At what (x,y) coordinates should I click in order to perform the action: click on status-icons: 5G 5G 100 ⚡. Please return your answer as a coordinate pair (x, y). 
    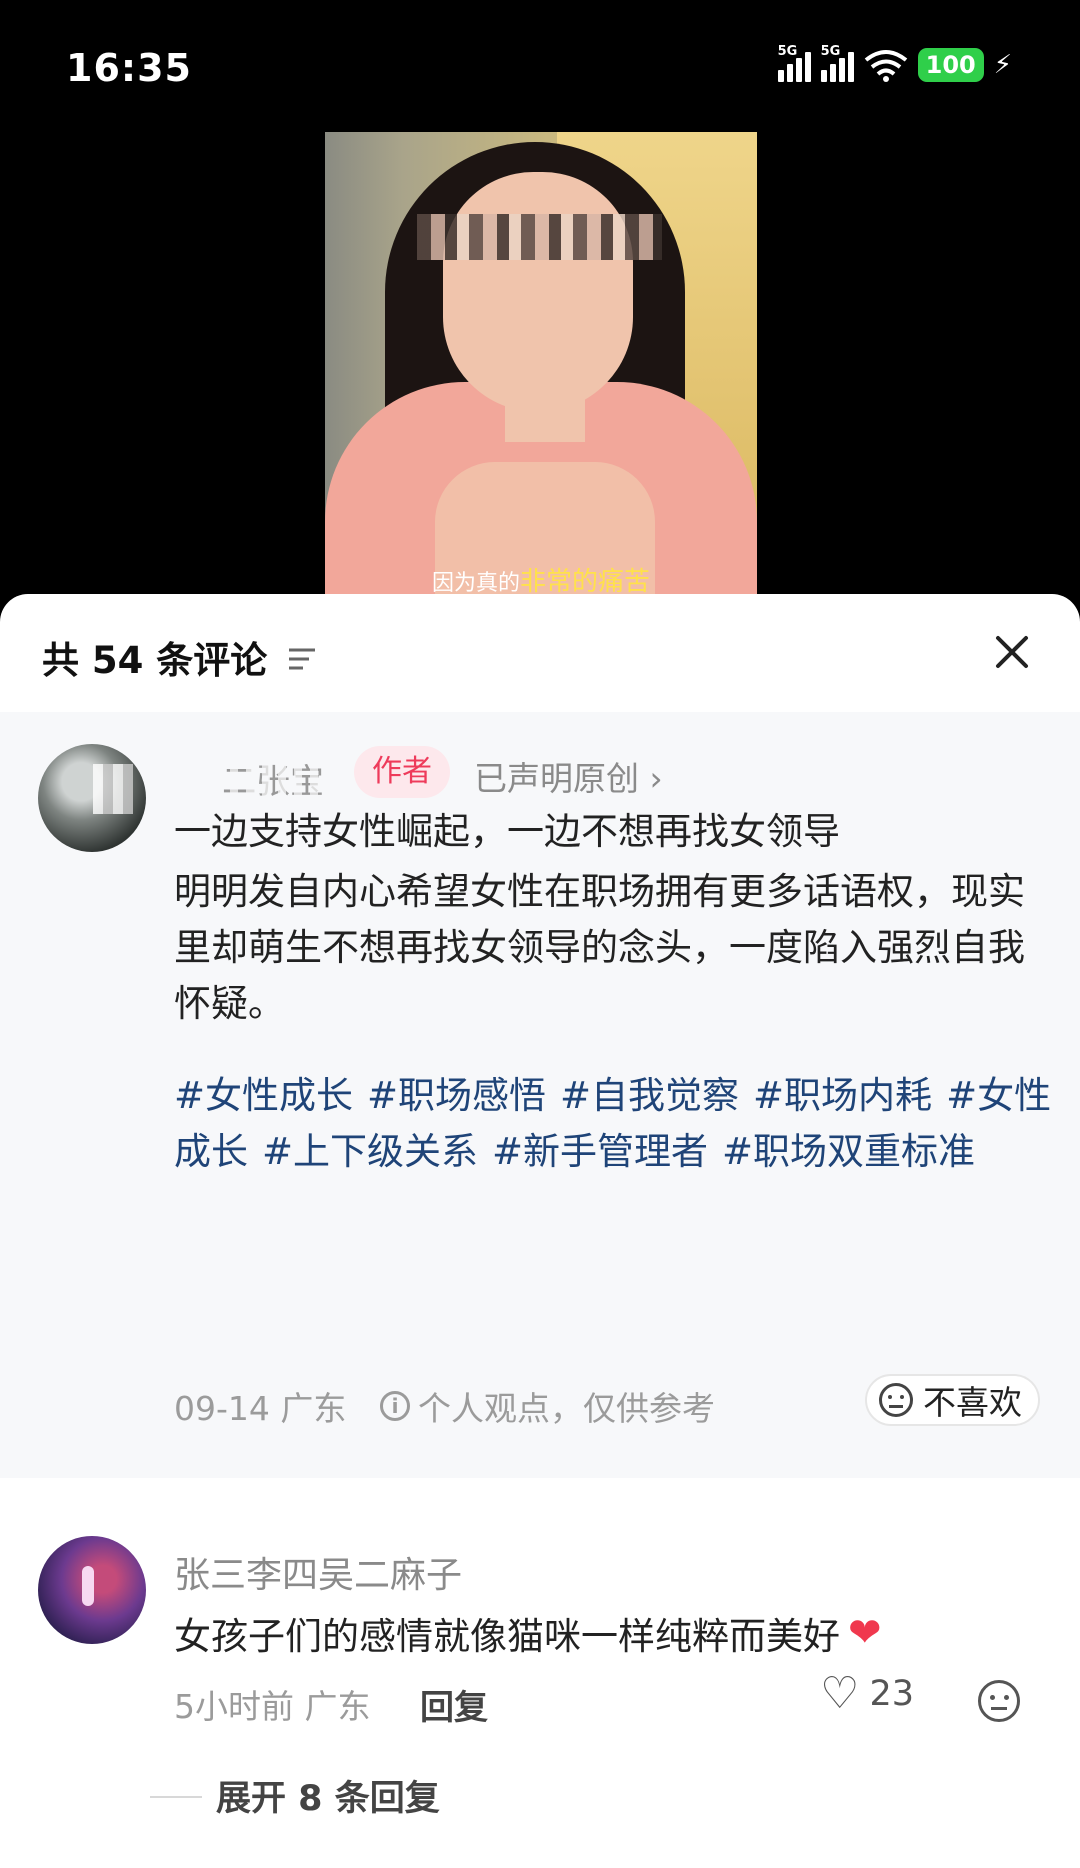
    Looking at the image, I should click on (894, 63).